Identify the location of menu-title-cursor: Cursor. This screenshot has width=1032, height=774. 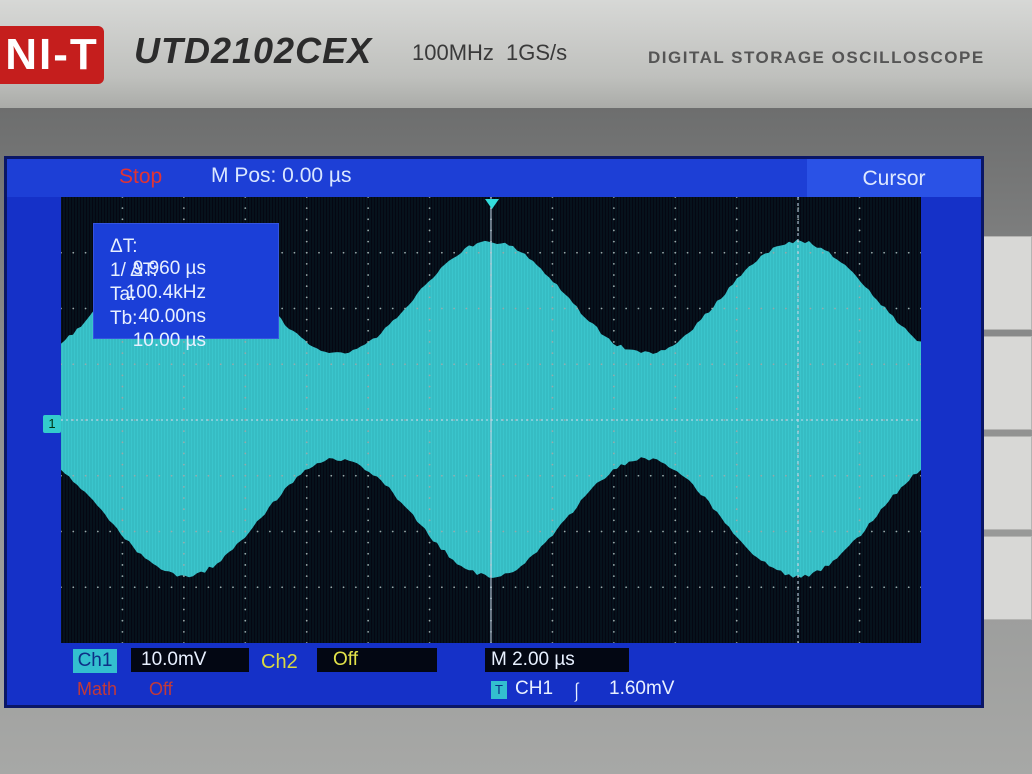
(894, 178).